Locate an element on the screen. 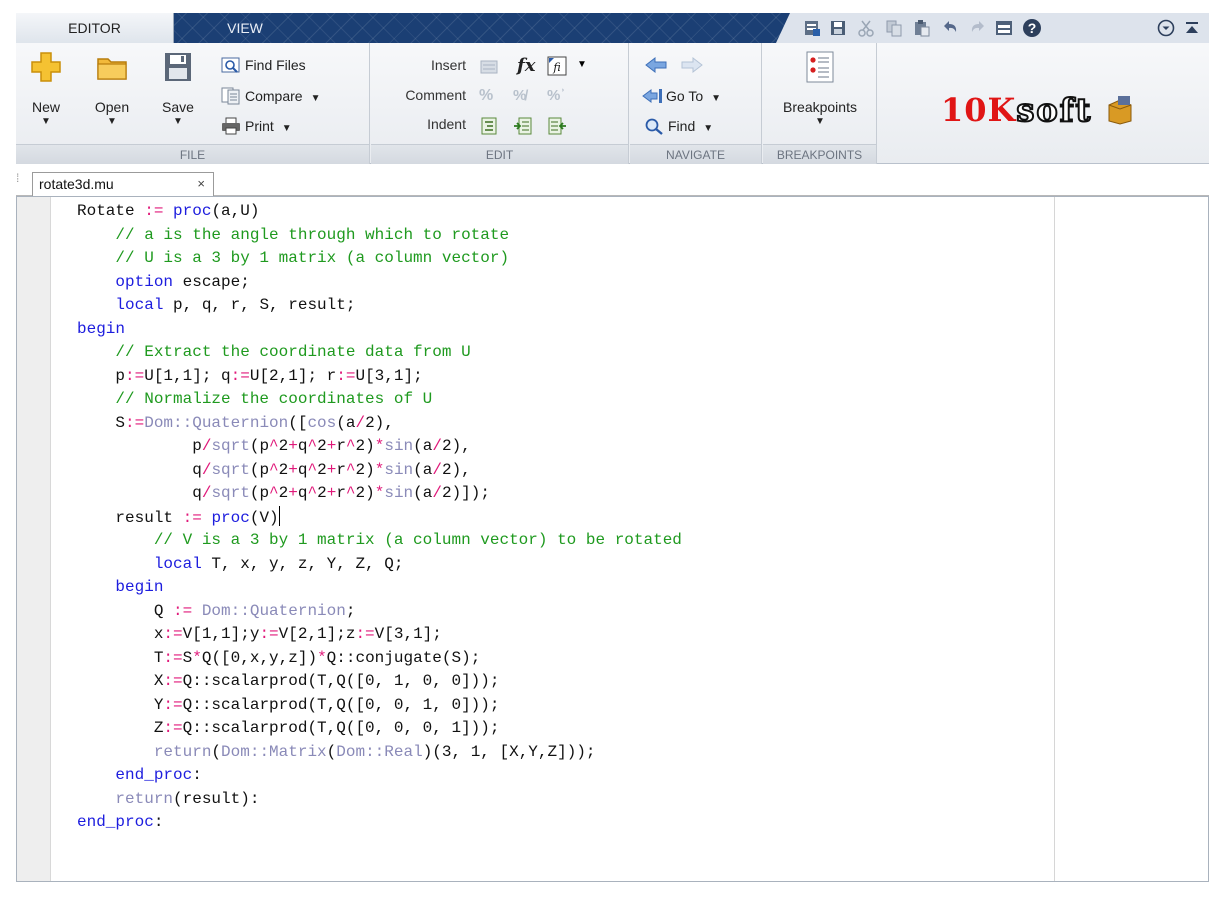 This screenshot has height=898, width=1226. code-line: // Extract the coordinate data from U is located at coordinates (562, 353).